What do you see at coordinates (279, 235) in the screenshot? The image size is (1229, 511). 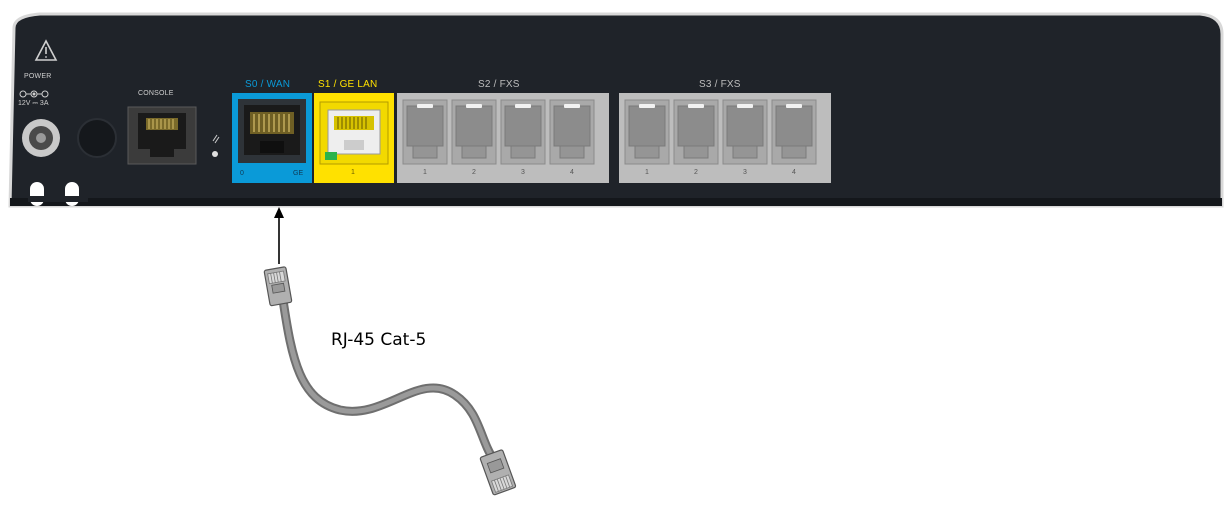 I see `connection-arrow` at bounding box center [279, 235].